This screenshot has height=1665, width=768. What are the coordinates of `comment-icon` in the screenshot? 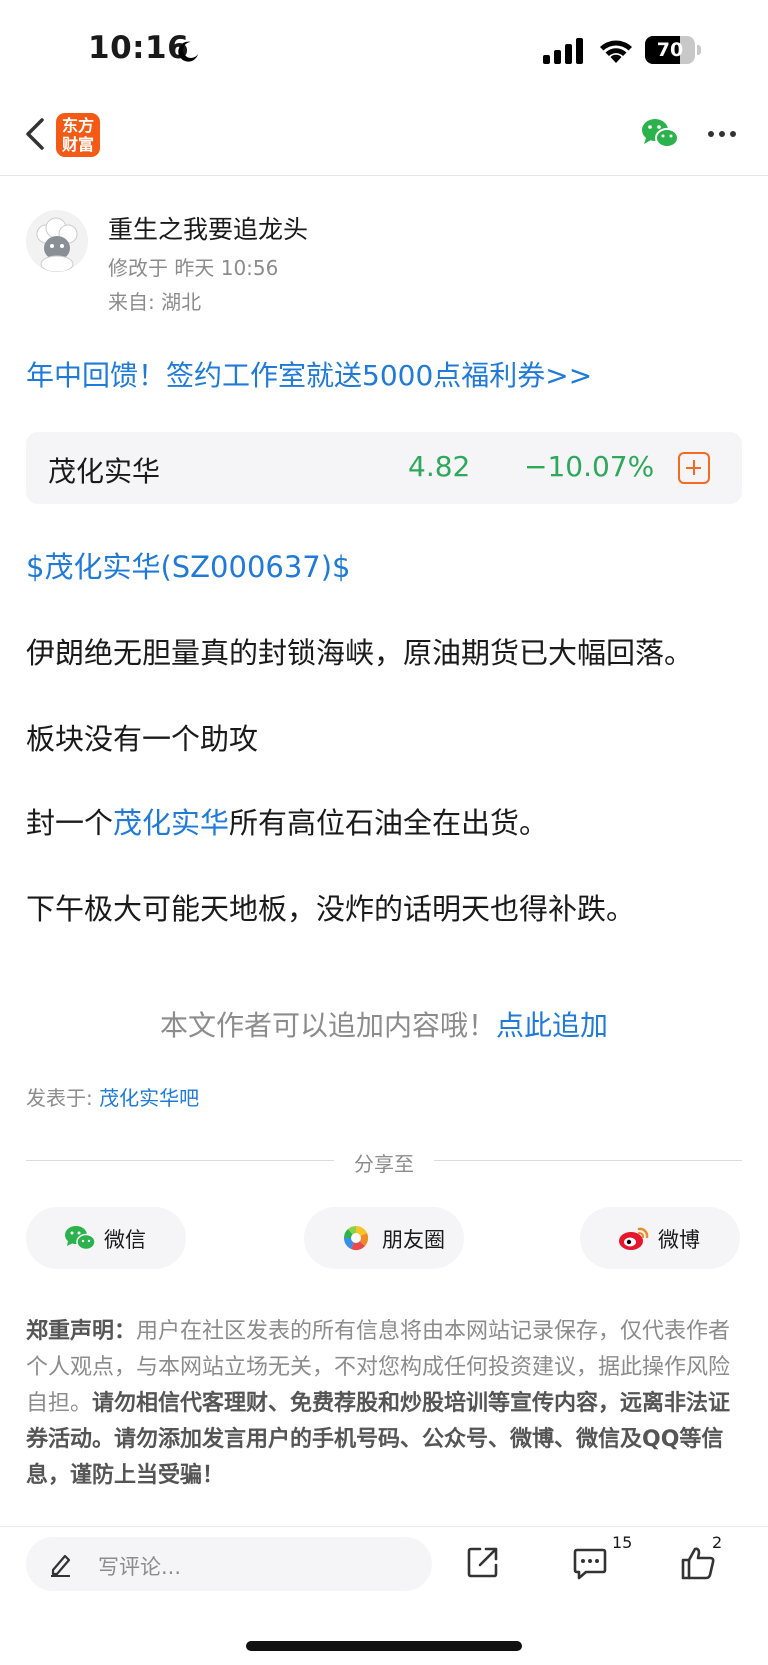 It's located at (590, 1564).